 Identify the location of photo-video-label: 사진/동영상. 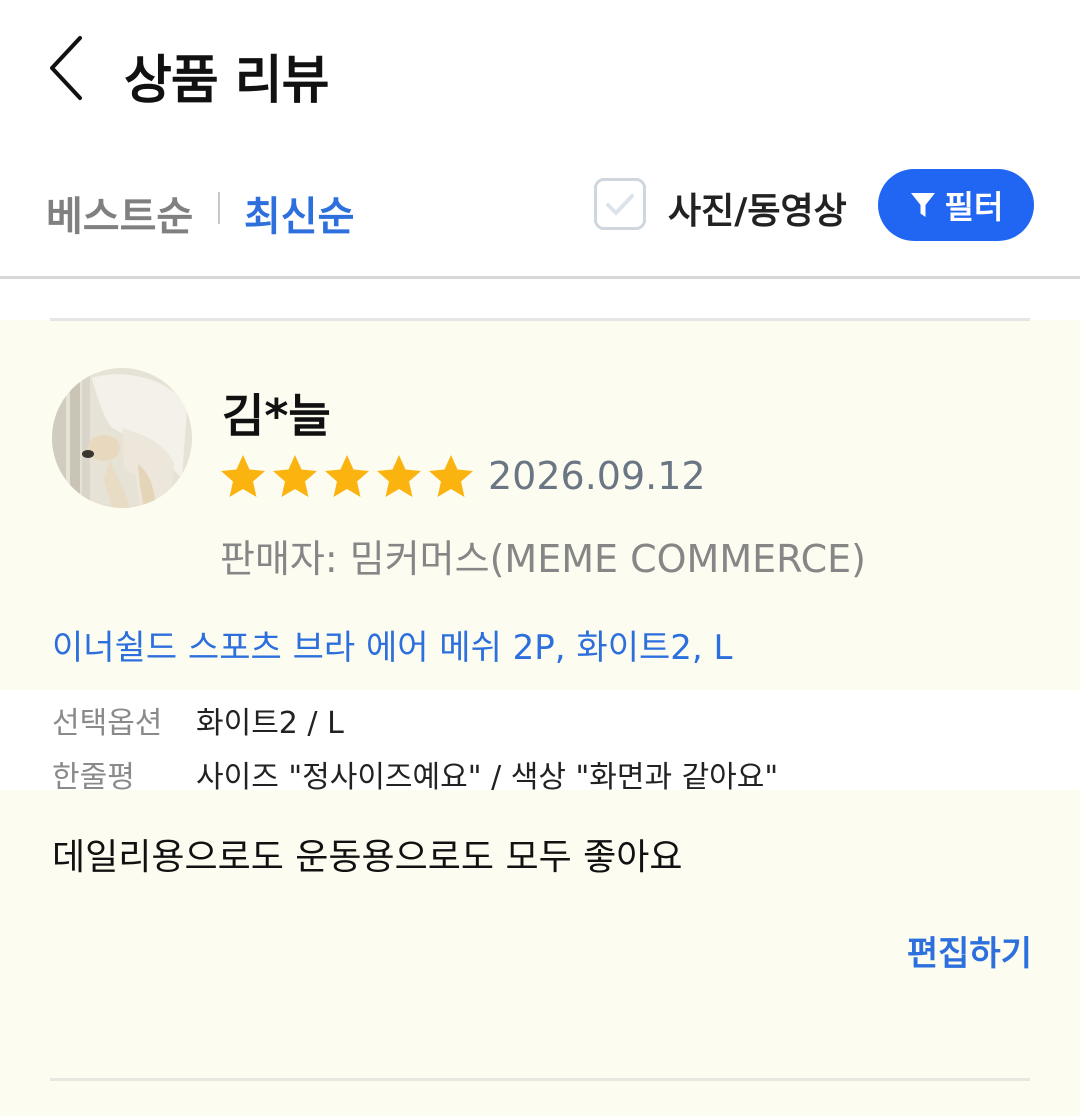
(757, 208).